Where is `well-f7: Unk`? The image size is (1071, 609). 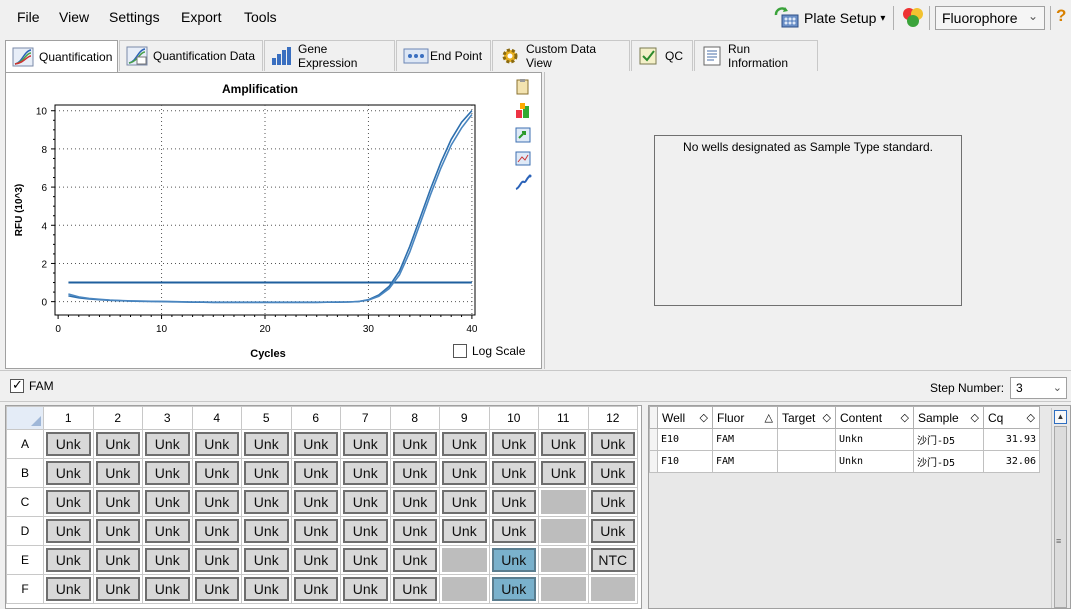 well-f7: Unk is located at coordinates (365, 589).